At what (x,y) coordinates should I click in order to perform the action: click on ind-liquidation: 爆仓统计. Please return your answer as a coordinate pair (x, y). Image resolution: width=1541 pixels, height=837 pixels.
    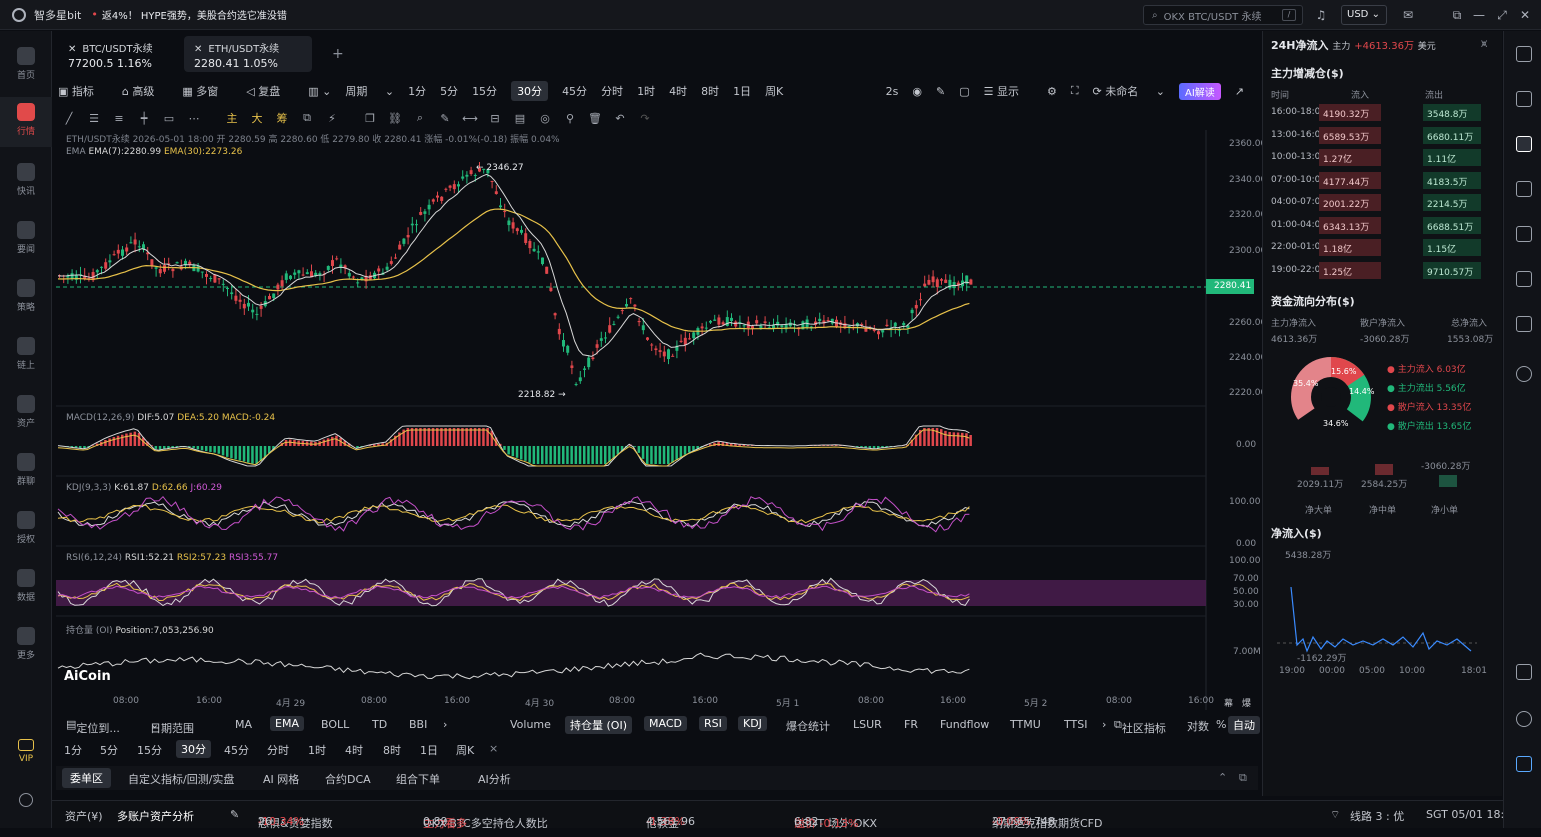
    Looking at the image, I should click on (808, 726).